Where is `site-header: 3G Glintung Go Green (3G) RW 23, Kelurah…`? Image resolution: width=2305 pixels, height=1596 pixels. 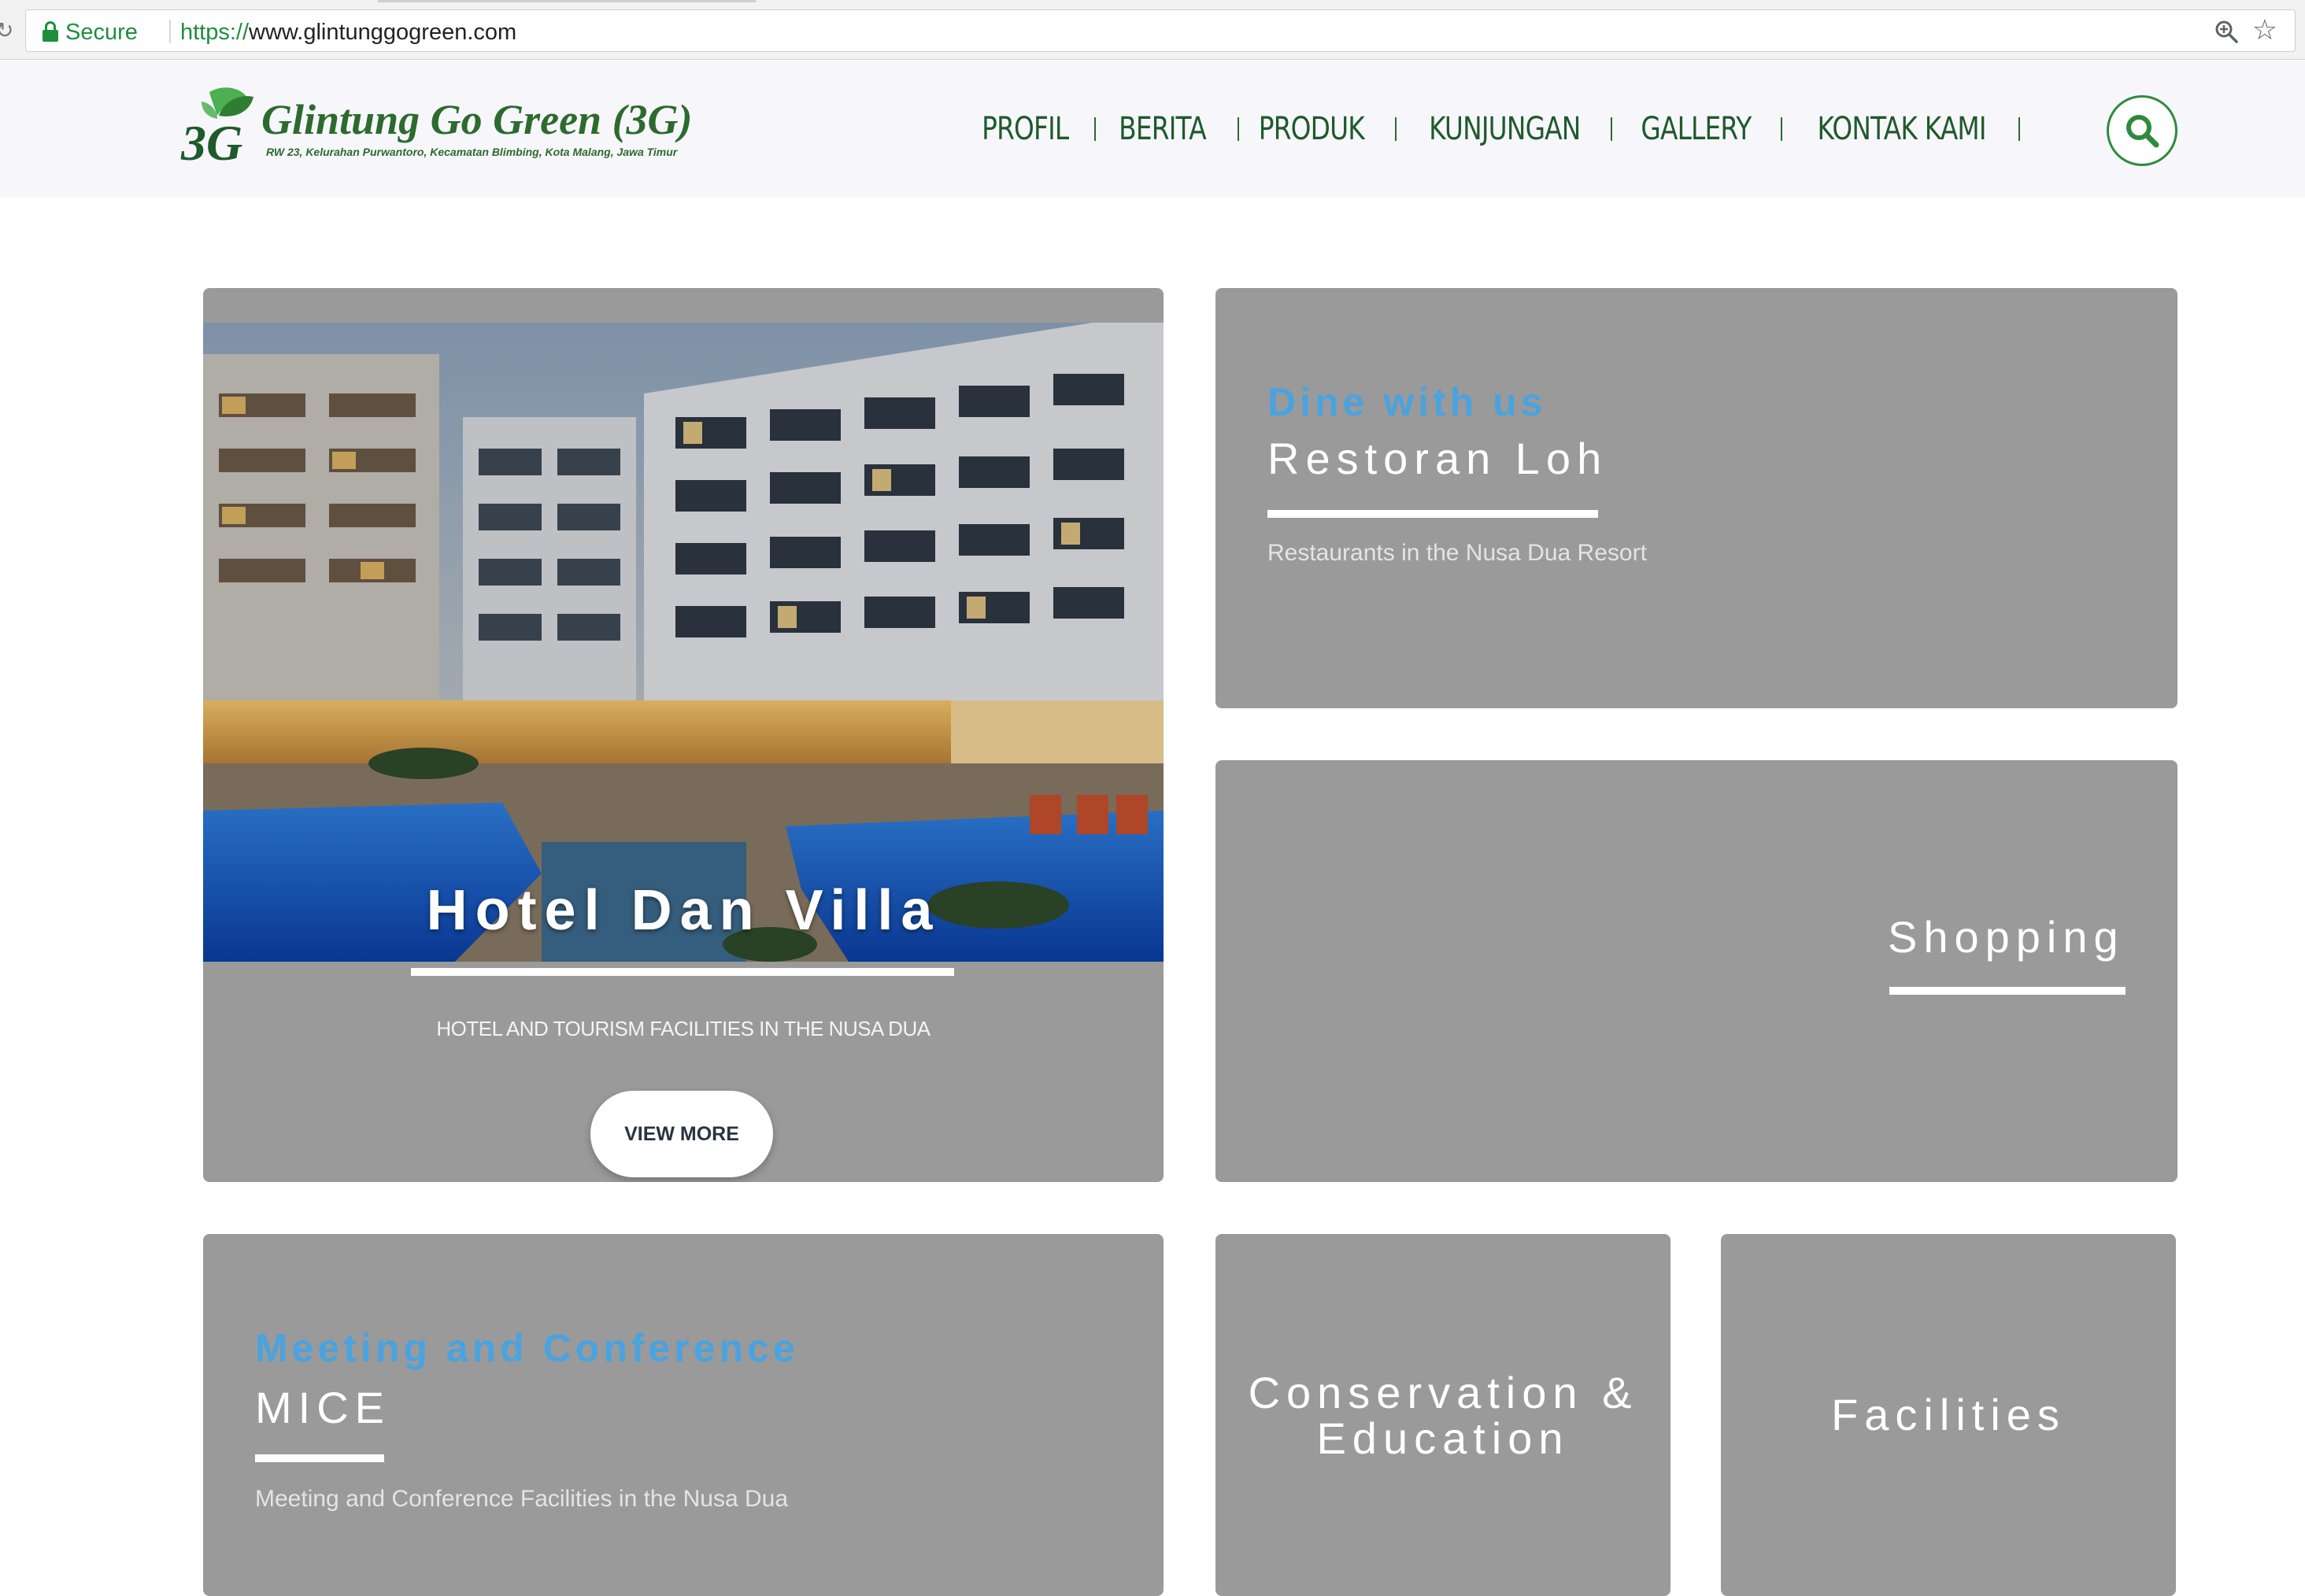 site-header: 3G Glintung Go Green (3G) RW 23, Kelurah… is located at coordinates (1152, 129).